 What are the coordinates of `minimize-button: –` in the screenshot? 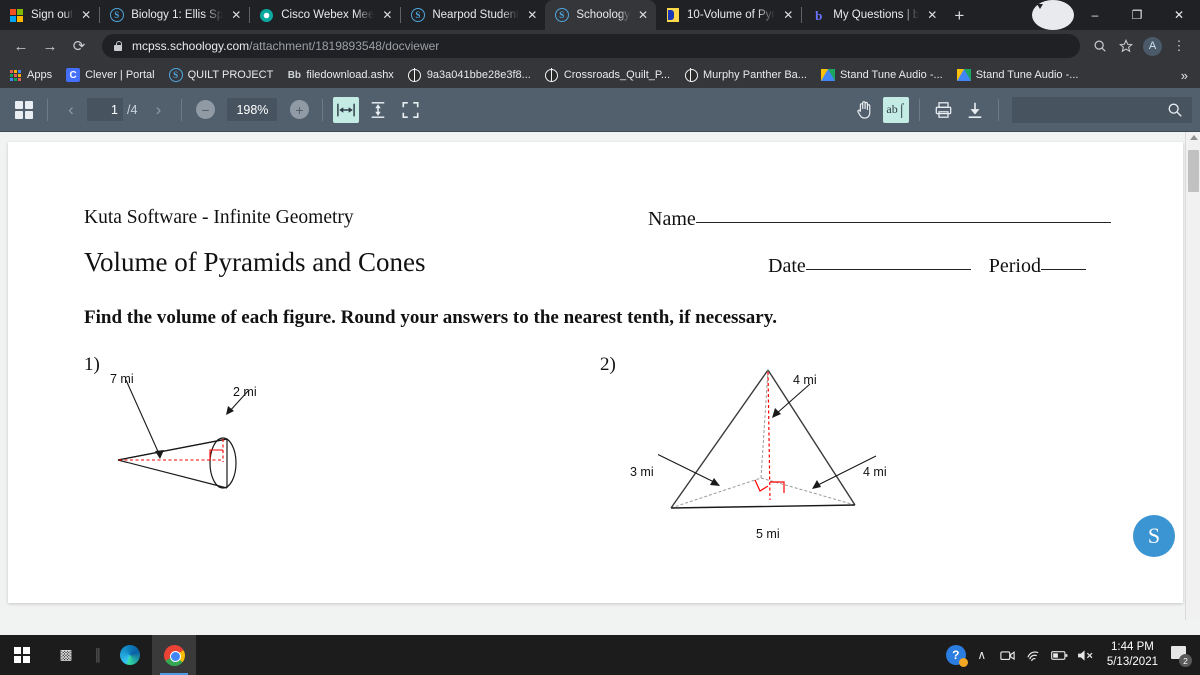 It's located at (1095, 15).